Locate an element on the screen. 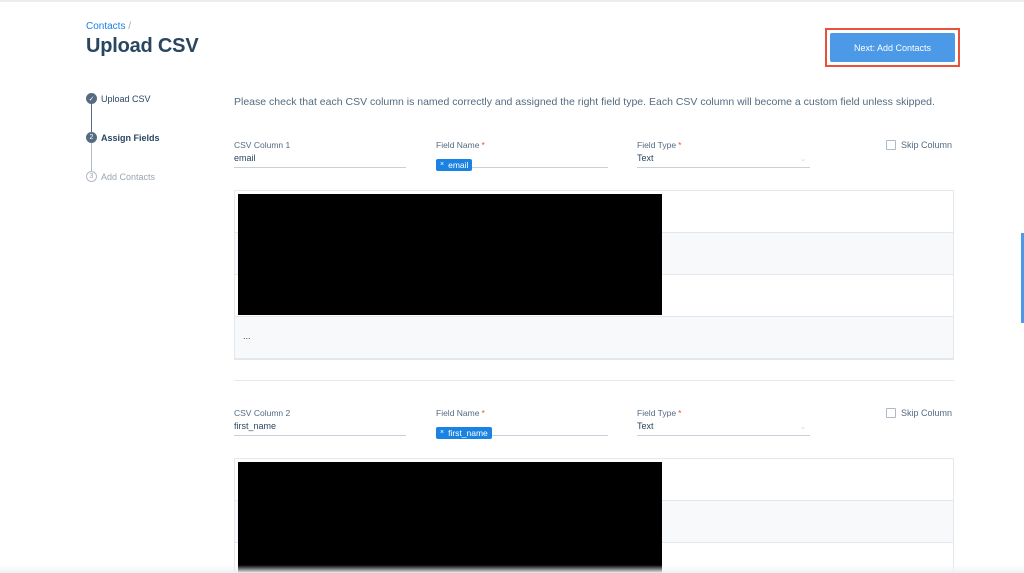 This screenshot has height=573, width=1024. step-assign-fields: 2 Assign Fields is located at coordinates (123, 137).